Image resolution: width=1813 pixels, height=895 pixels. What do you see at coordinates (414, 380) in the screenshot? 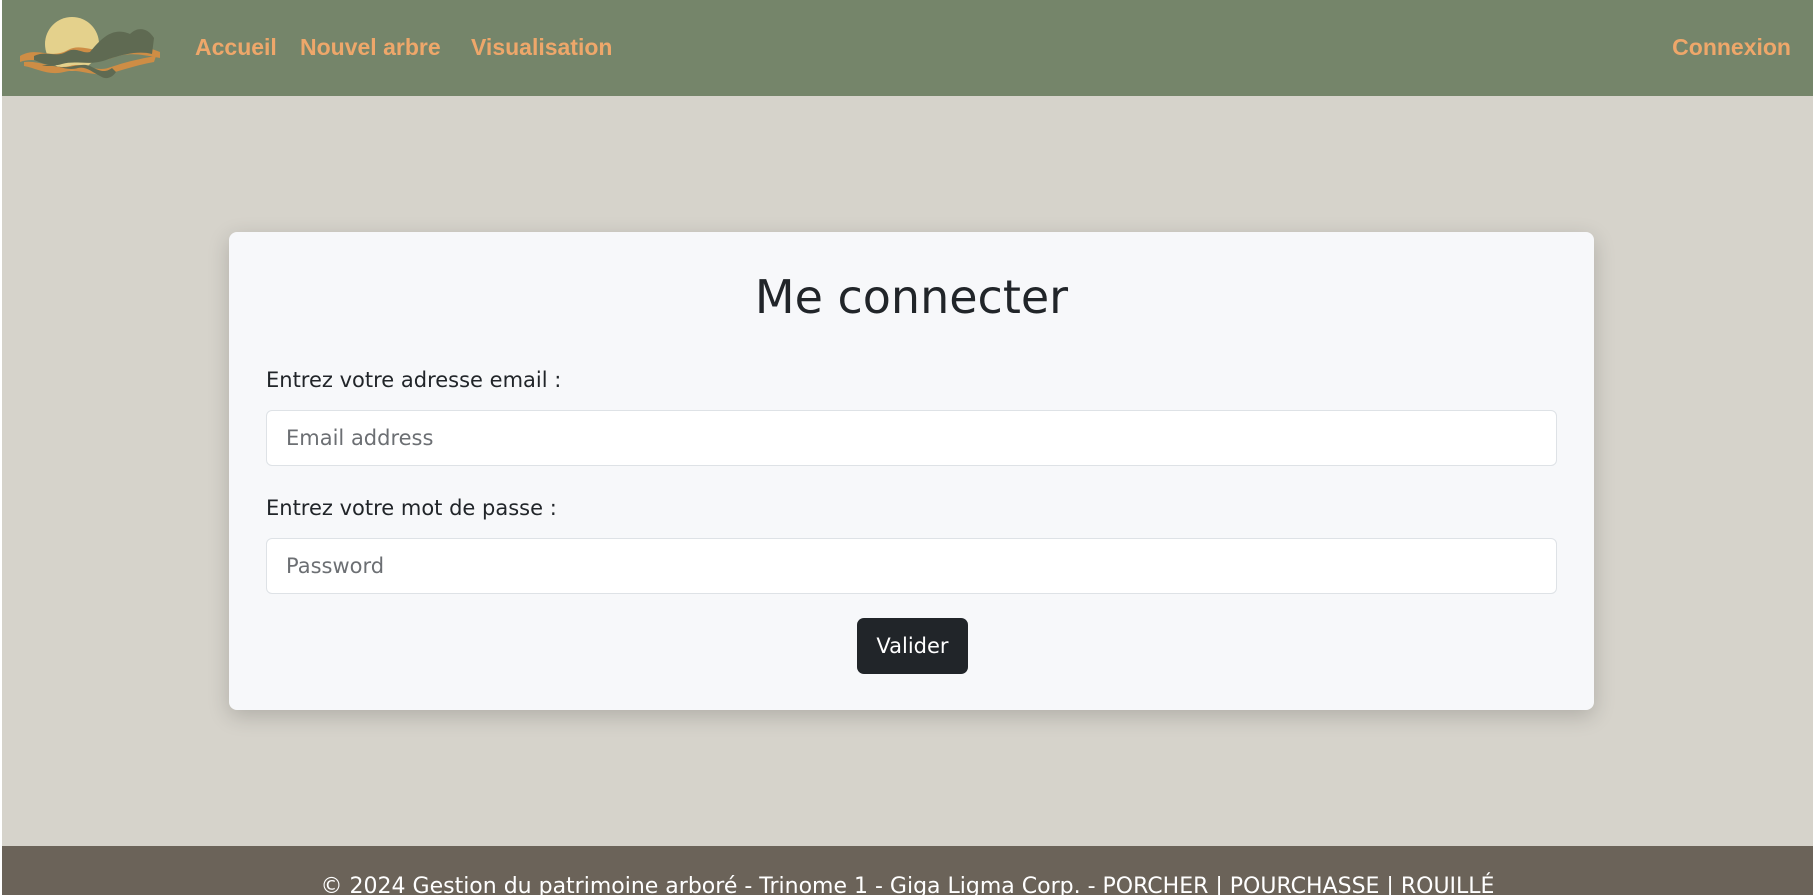
I see `email-label: Entrez votre adresse email :` at bounding box center [414, 380].